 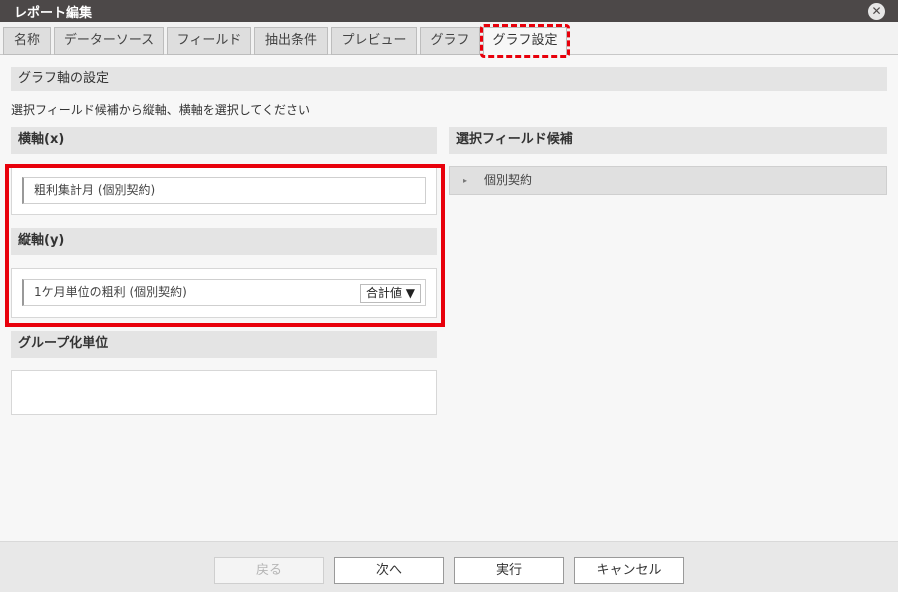 I want to click on section-title: グラフ軸の設定, so click(x=449, y=79).